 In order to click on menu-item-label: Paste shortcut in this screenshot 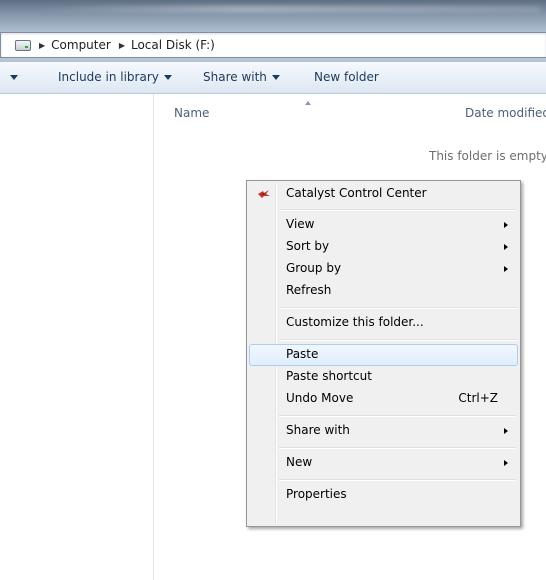, I will do `click(329, 376)`.